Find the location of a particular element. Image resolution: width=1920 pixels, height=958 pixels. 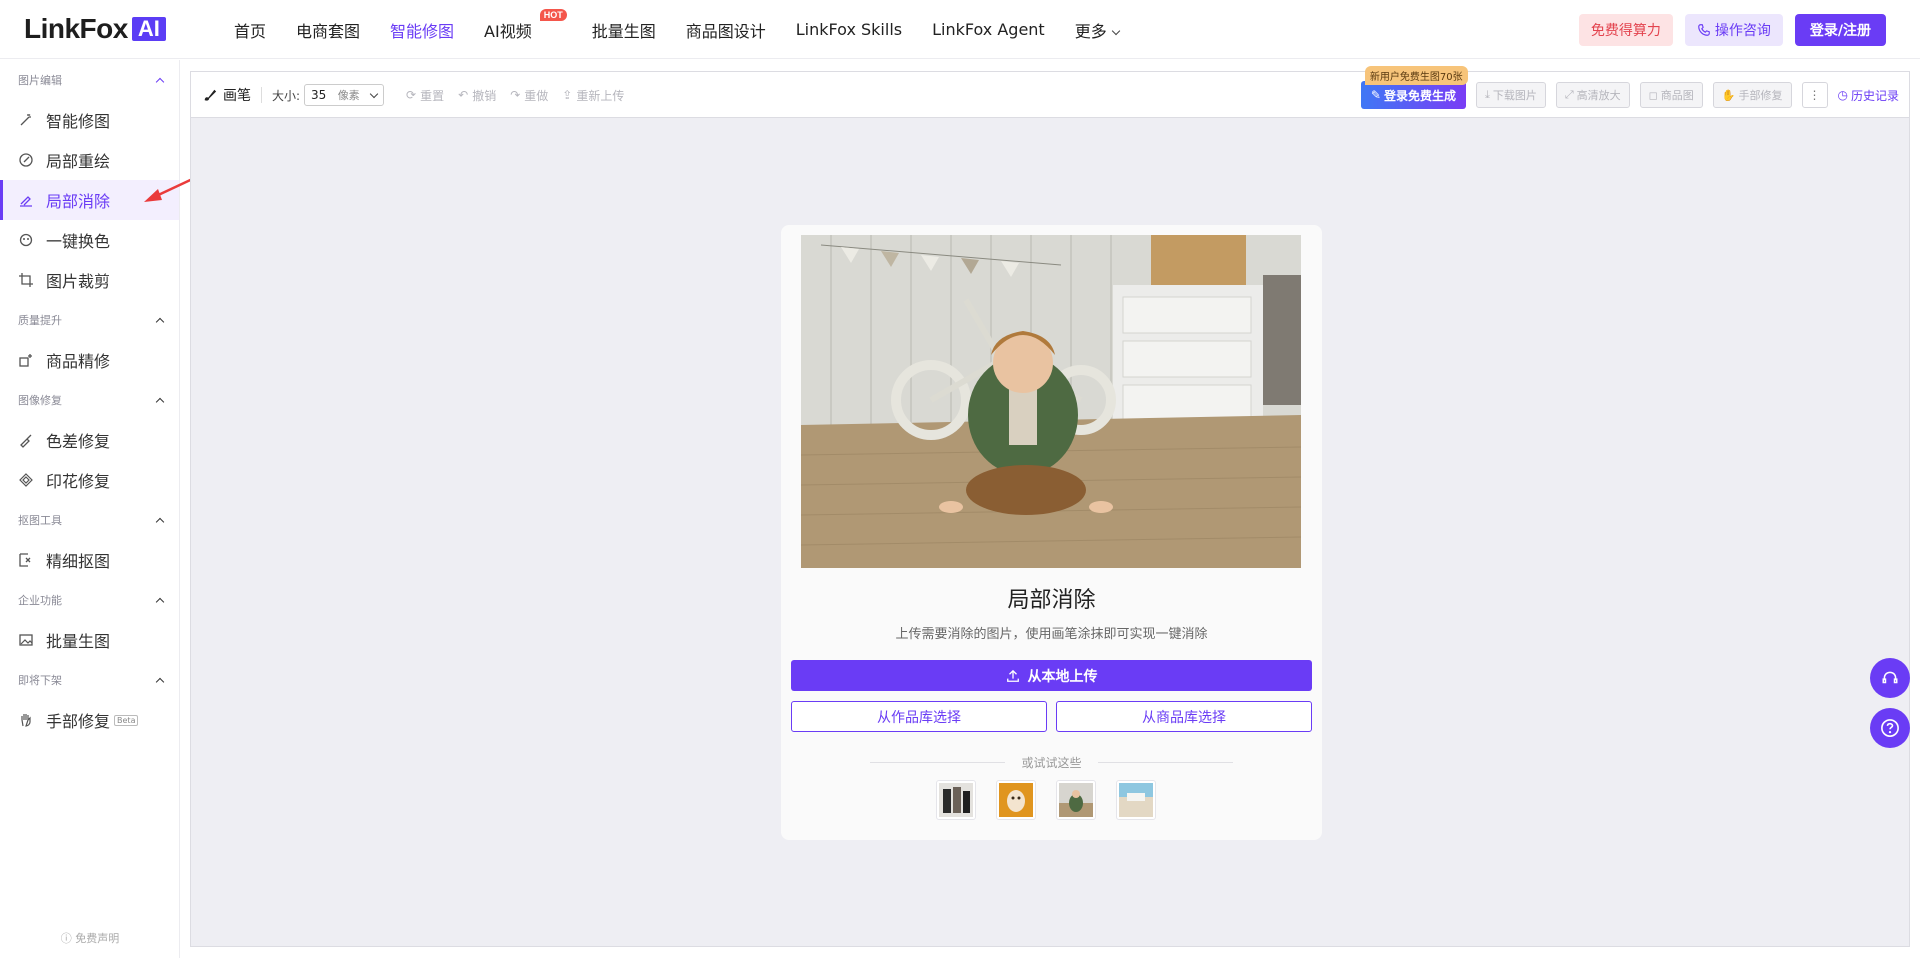

crop-icon is located at coordinates (26, 280).